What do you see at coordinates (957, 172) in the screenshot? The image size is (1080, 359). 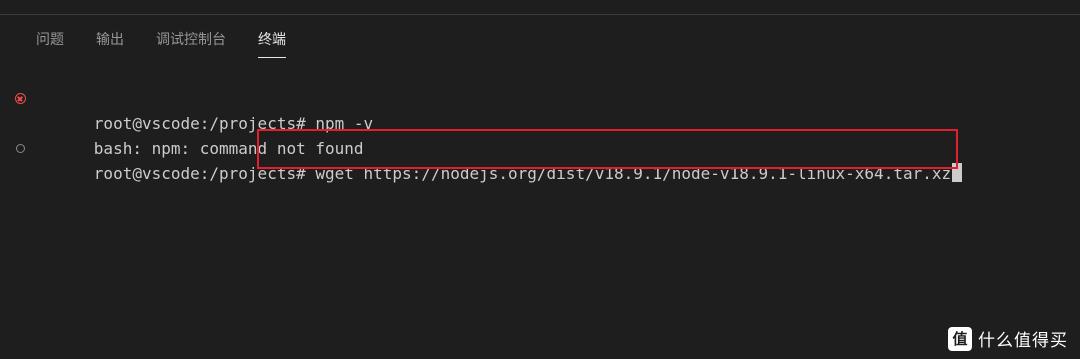 I see `terminal-cursor` at bounding box center [957, 172].